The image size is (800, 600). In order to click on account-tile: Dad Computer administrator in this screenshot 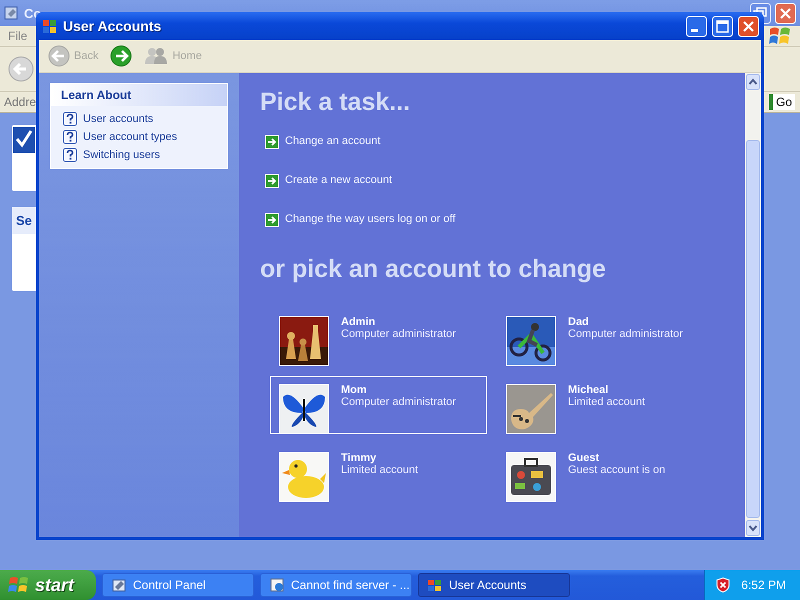, I will do `click(605, 337)`.